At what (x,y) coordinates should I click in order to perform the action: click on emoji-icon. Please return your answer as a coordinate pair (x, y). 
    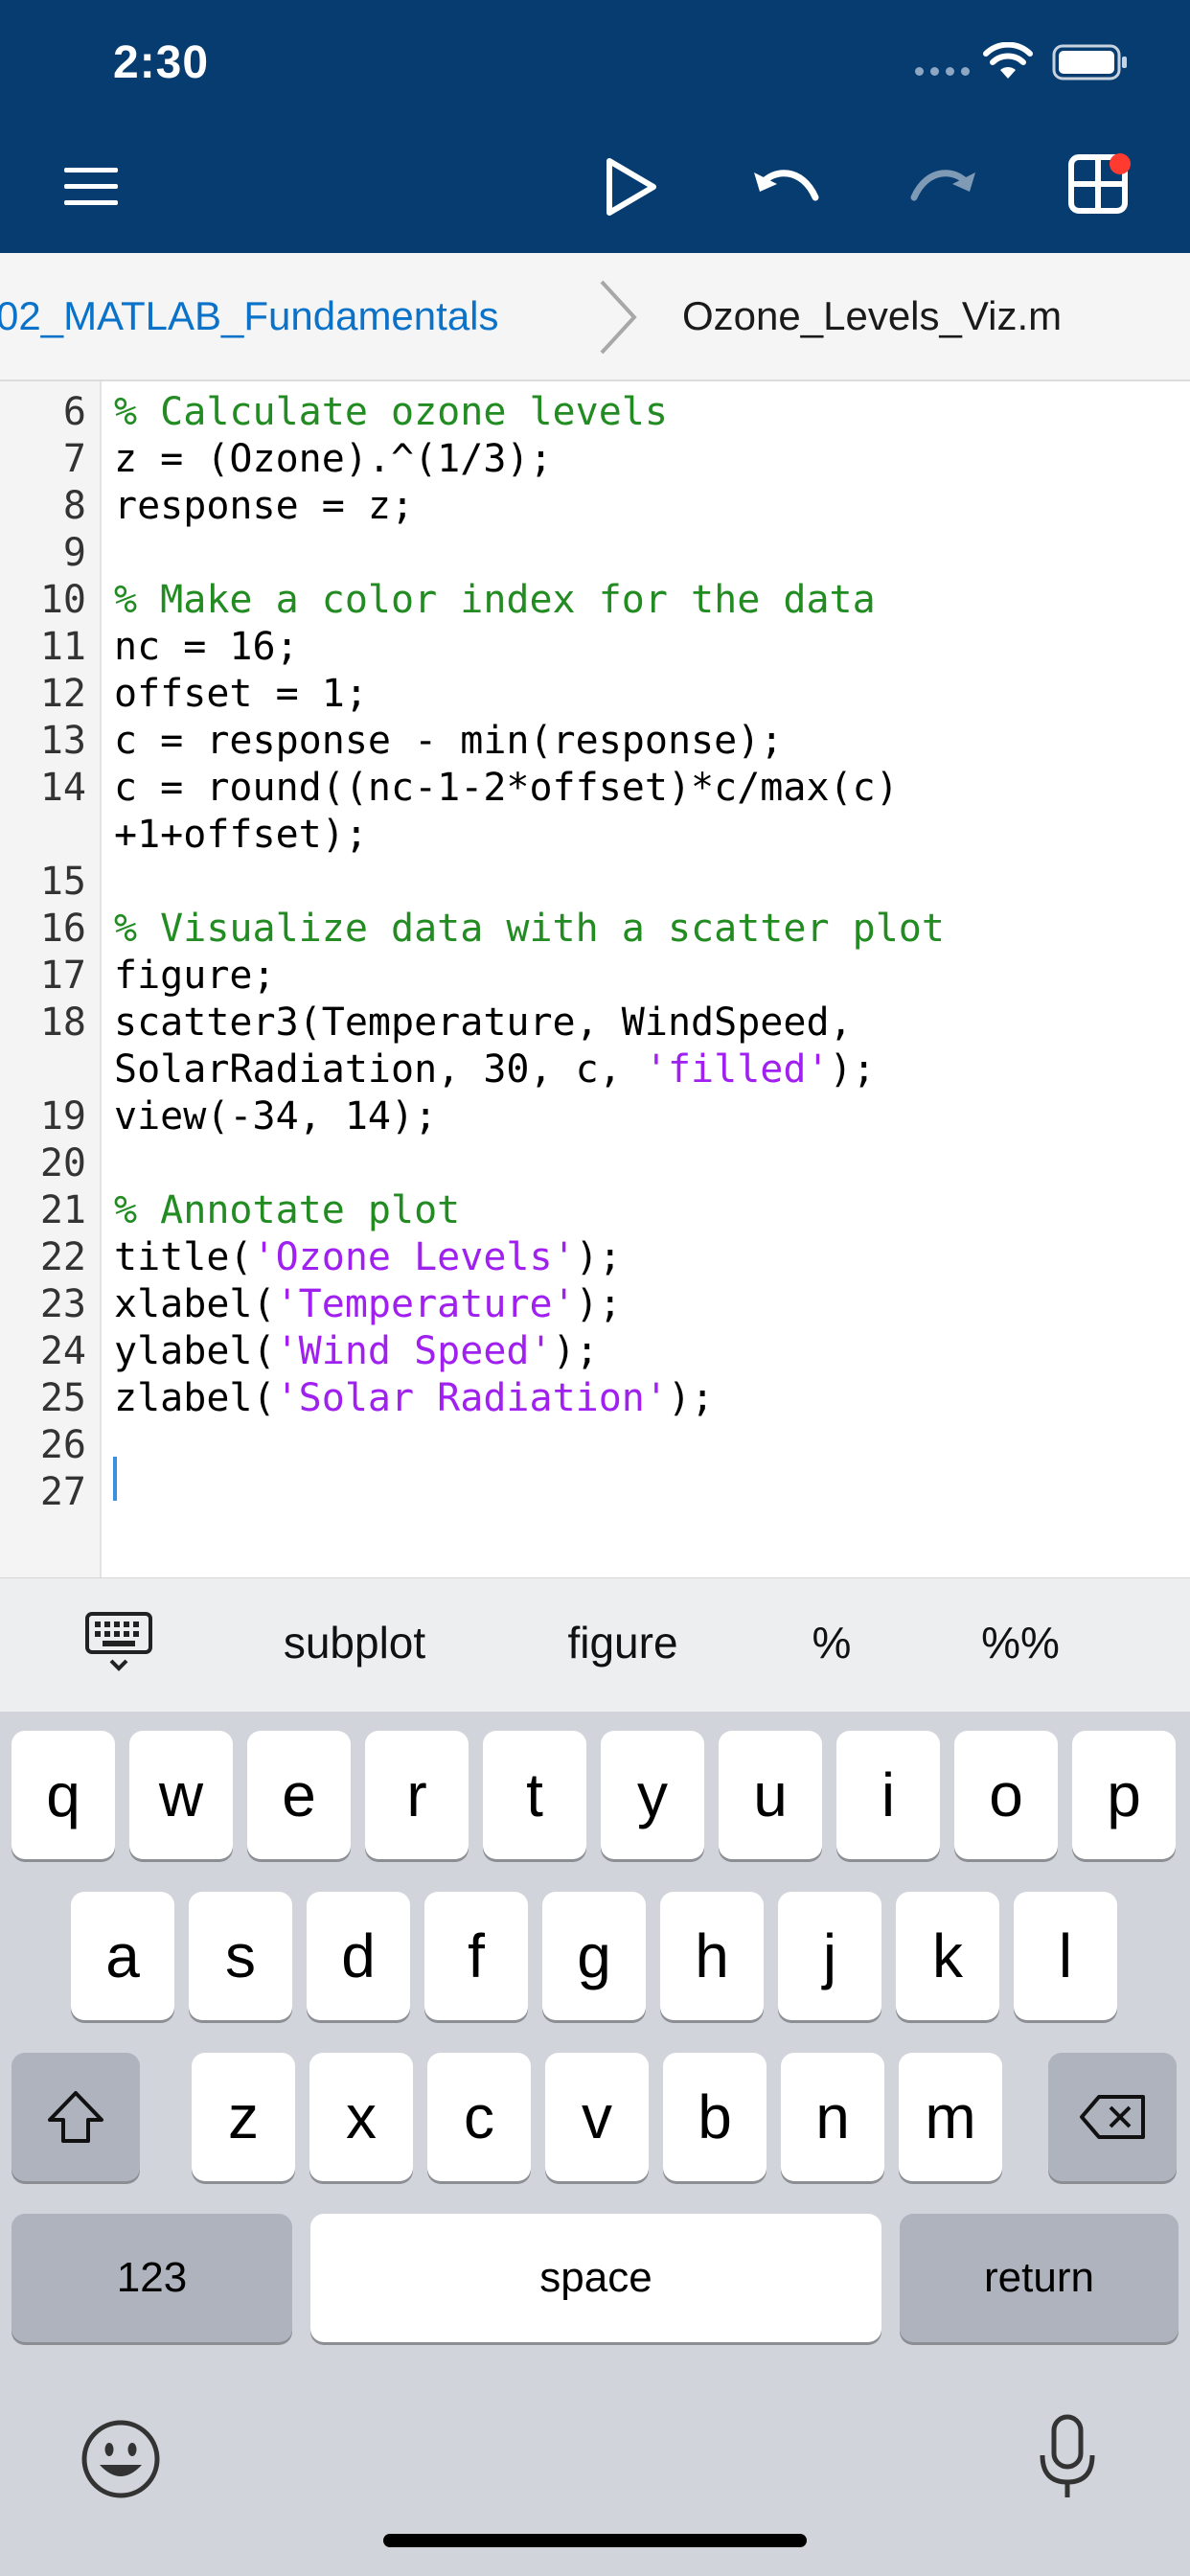
    Looking at the image, I should click on (121, 2459).